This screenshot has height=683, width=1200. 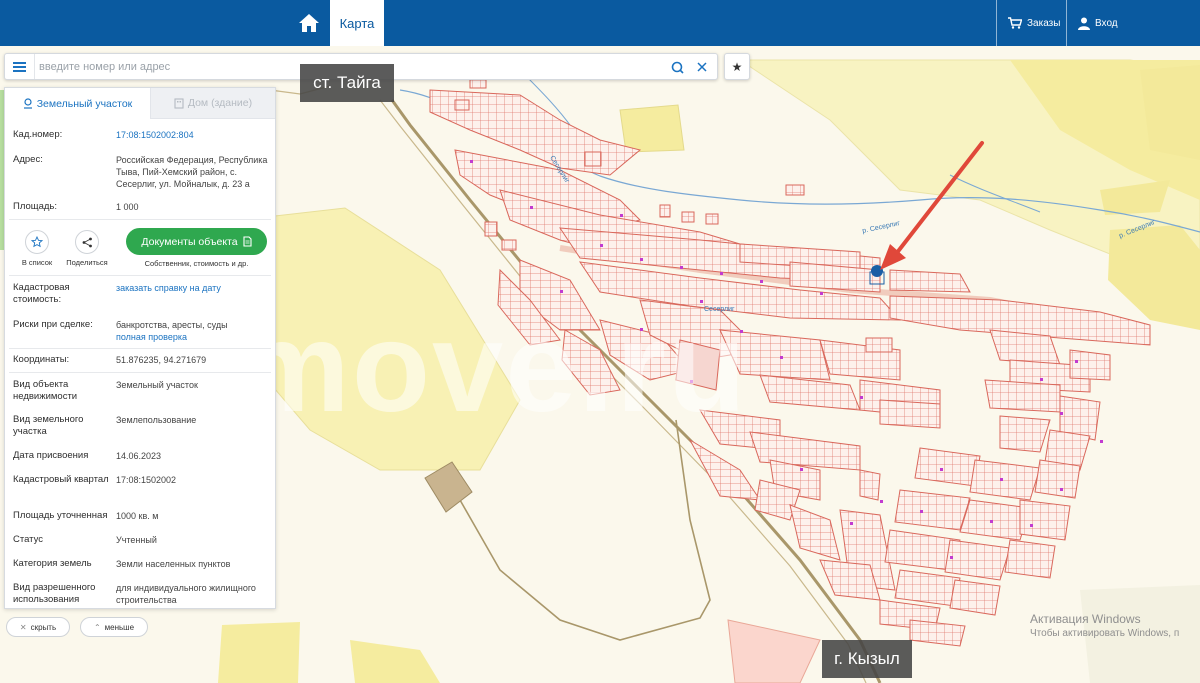 I want to click on close-icon, so click(x=702, y=67).